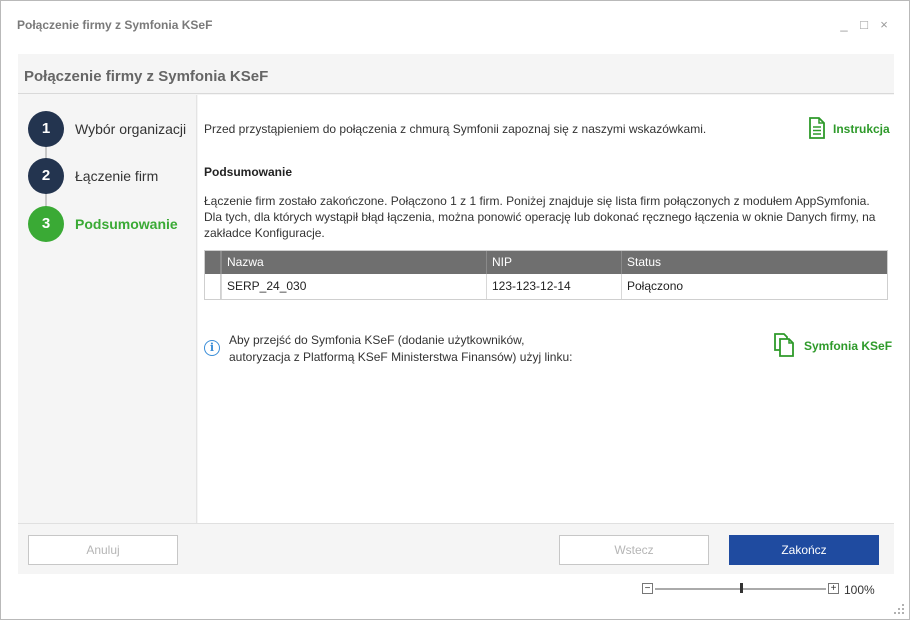 The width and height of the screenshot is (910, 620). I want to click on documents-copy-icon, so click(784, 345).